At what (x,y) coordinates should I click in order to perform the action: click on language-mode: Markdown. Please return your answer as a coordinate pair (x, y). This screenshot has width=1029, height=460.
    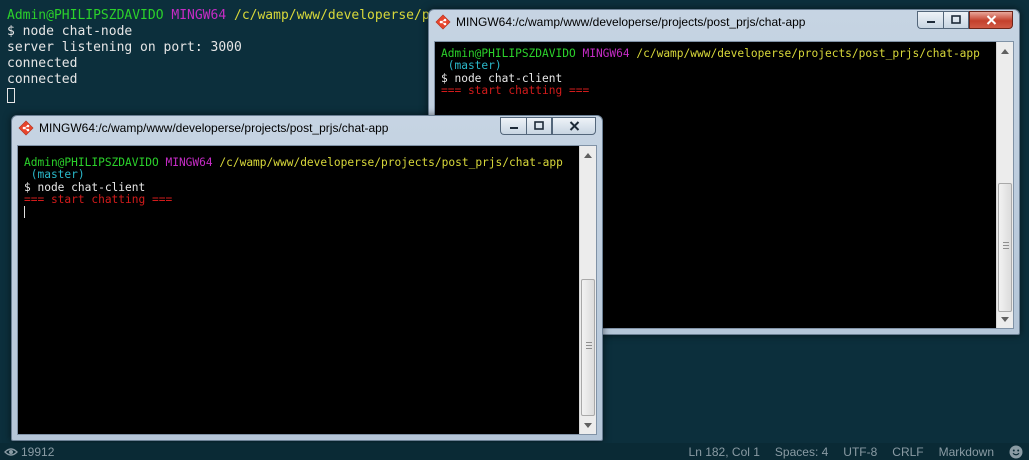
    Looking at the image, I should click on (966, 452).